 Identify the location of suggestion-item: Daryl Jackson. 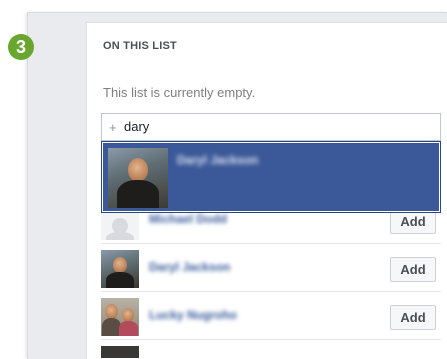
(271, 177).